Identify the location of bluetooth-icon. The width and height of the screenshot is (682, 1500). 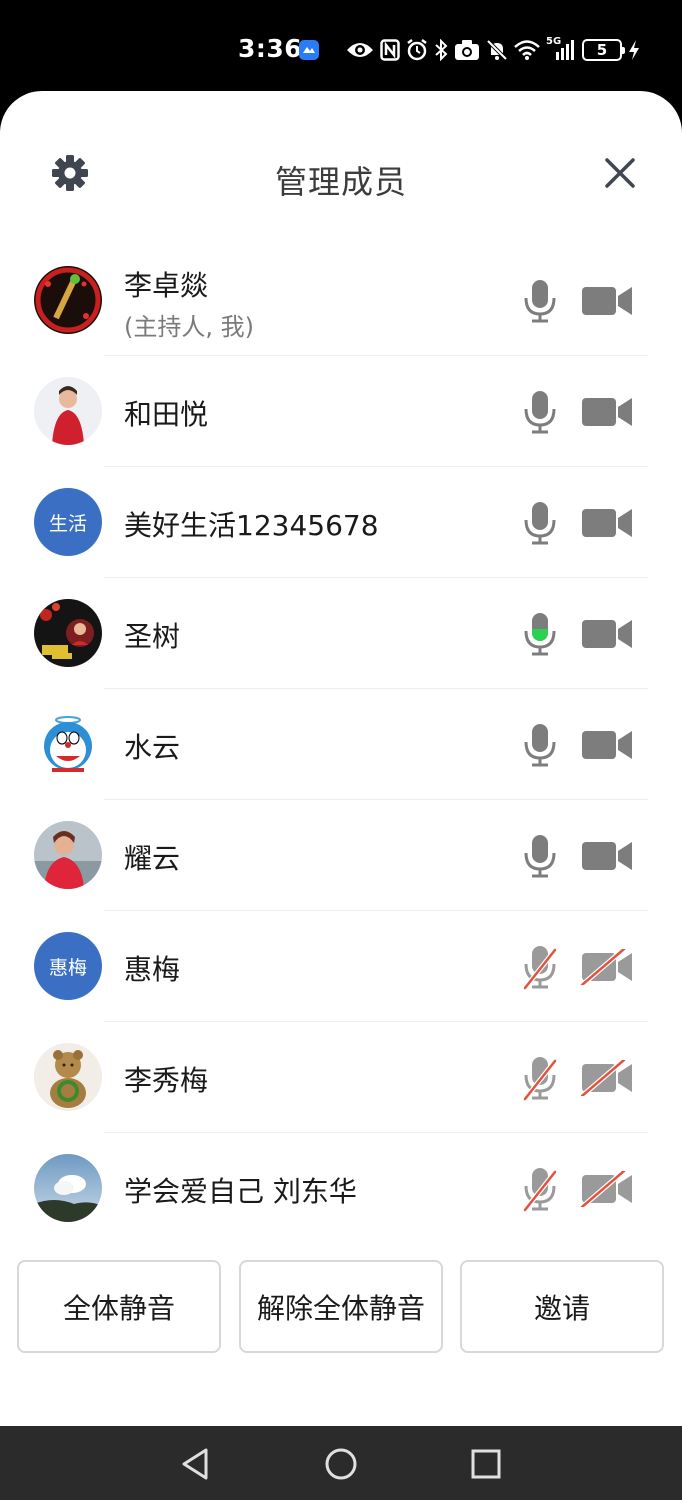
(441, 50).